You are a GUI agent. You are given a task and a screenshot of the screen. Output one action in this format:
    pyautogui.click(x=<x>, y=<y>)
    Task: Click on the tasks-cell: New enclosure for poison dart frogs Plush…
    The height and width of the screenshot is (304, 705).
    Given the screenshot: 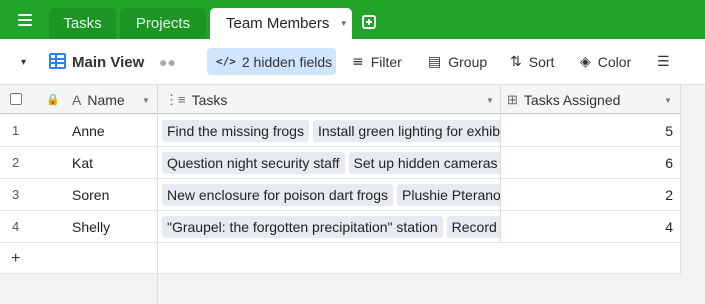 What is the action you would take?
    pyautogui.click(x=329, y=195)
    